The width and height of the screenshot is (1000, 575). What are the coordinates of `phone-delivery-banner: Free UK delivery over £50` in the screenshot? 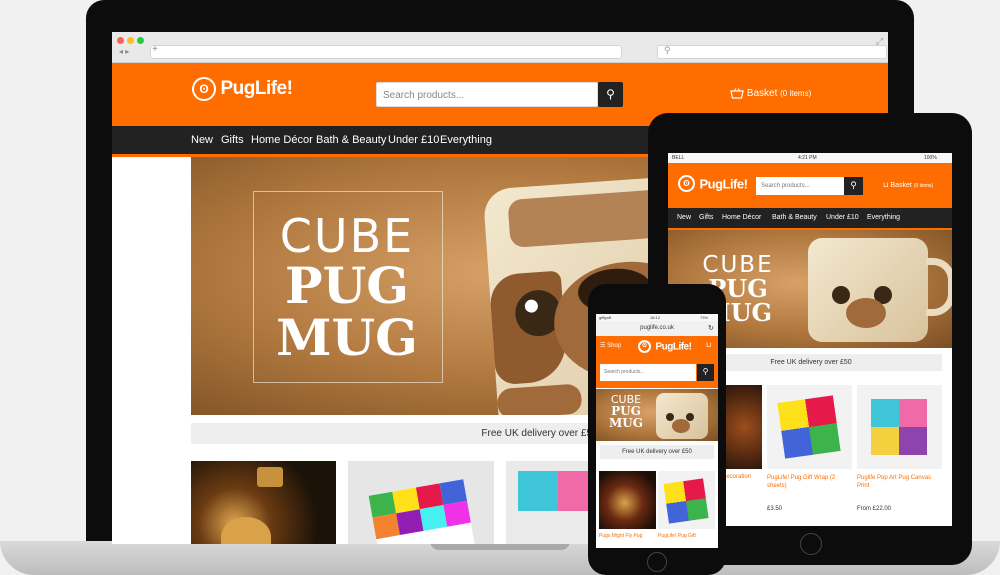 It's located at (657, 452).